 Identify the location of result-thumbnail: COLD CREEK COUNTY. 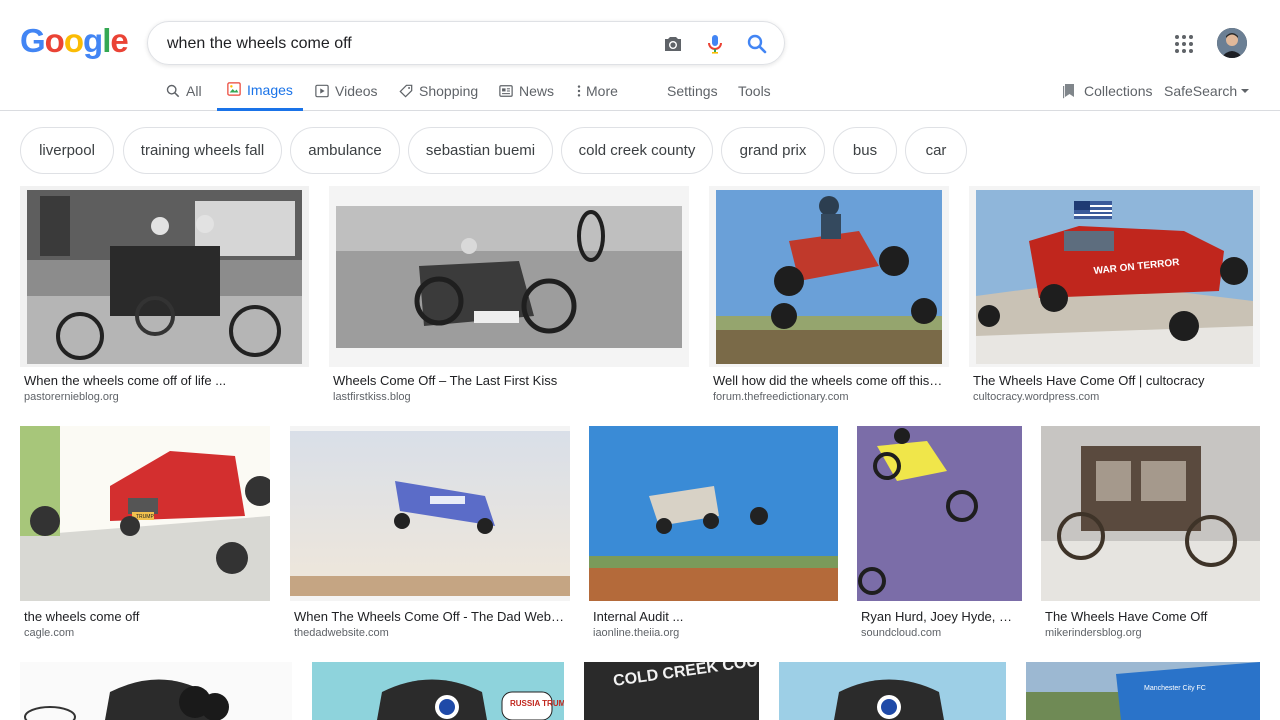
(671, 691).